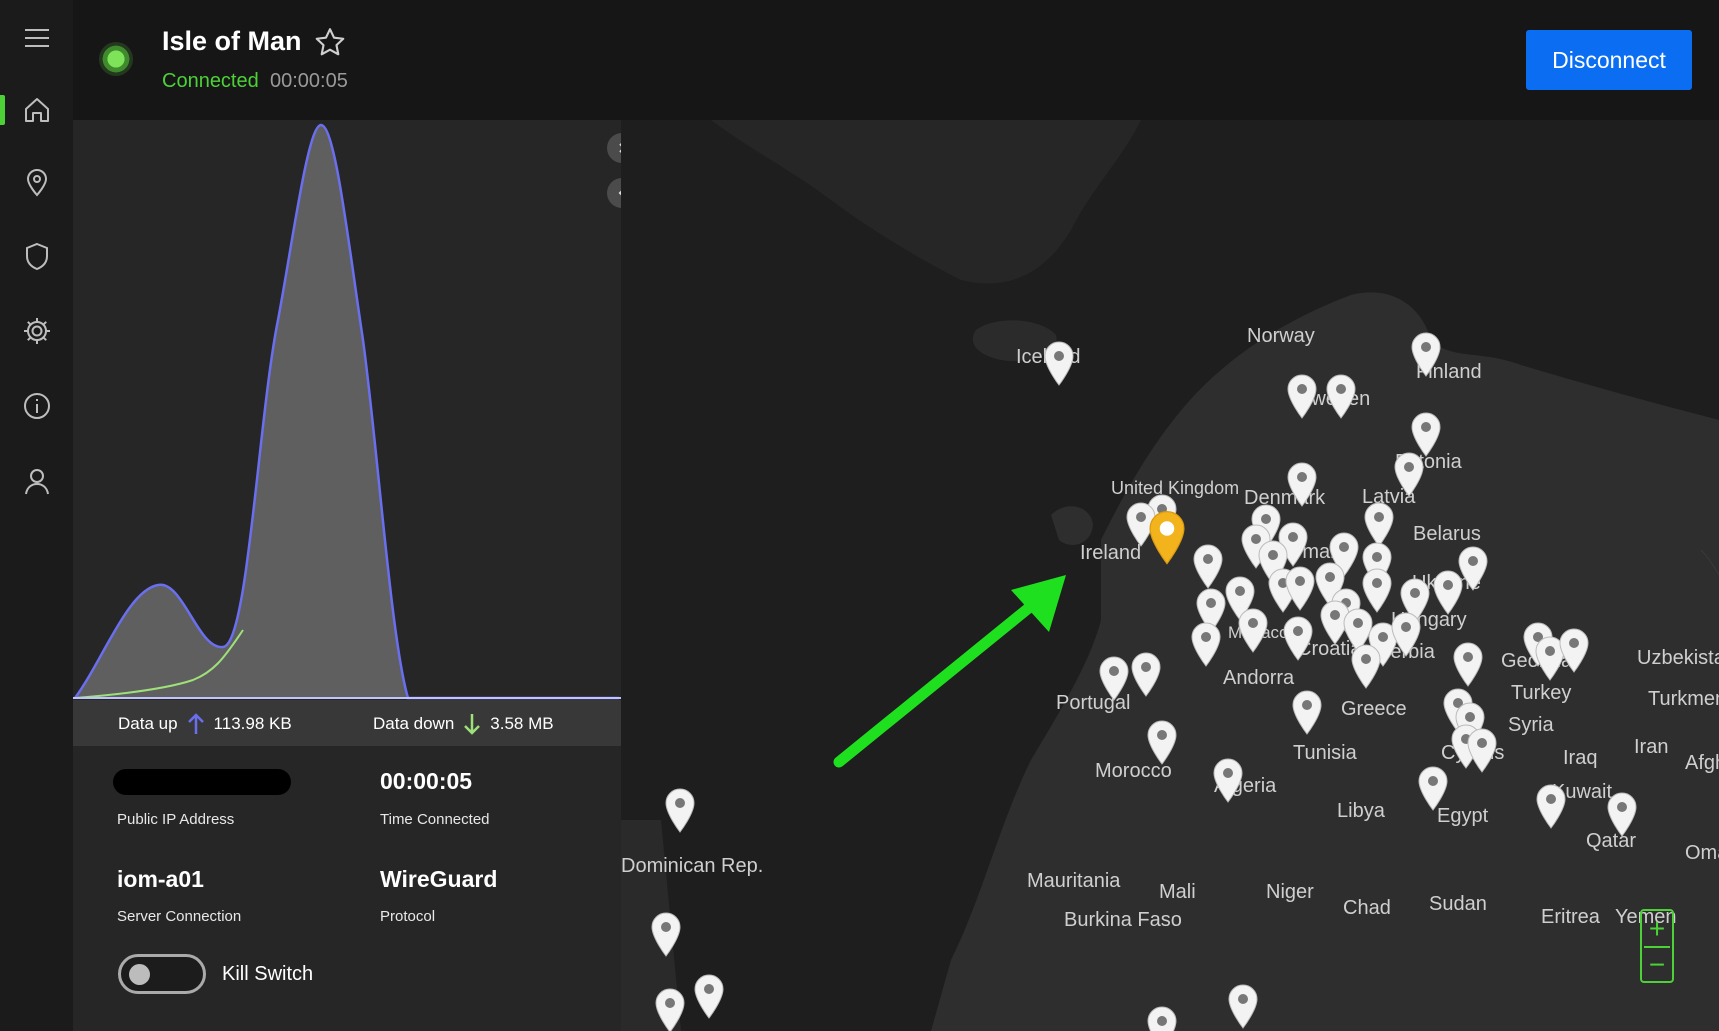  I want to click on country-label: Iraq, so click(1580, 758).